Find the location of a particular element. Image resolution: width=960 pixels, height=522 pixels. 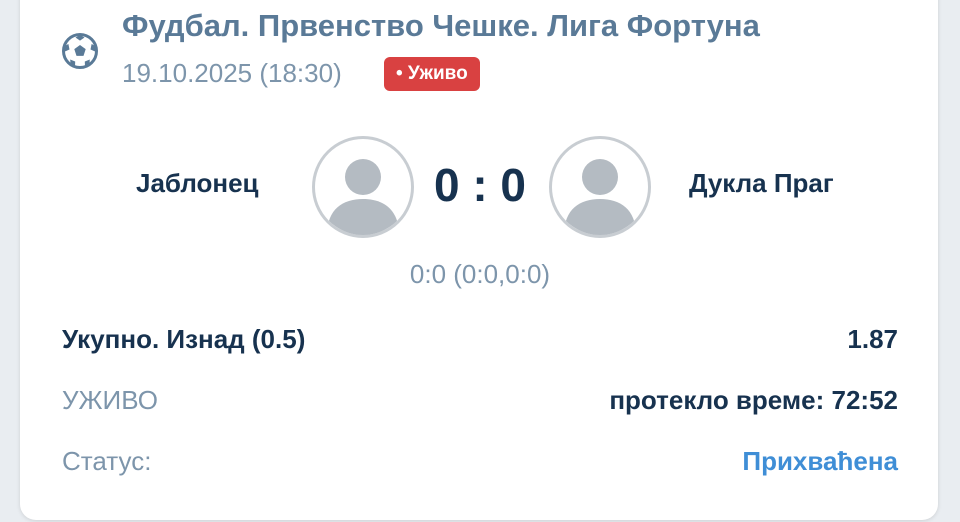

match-datetime: 19.10.2025 (18:30) is located at coordinates (232, 73).